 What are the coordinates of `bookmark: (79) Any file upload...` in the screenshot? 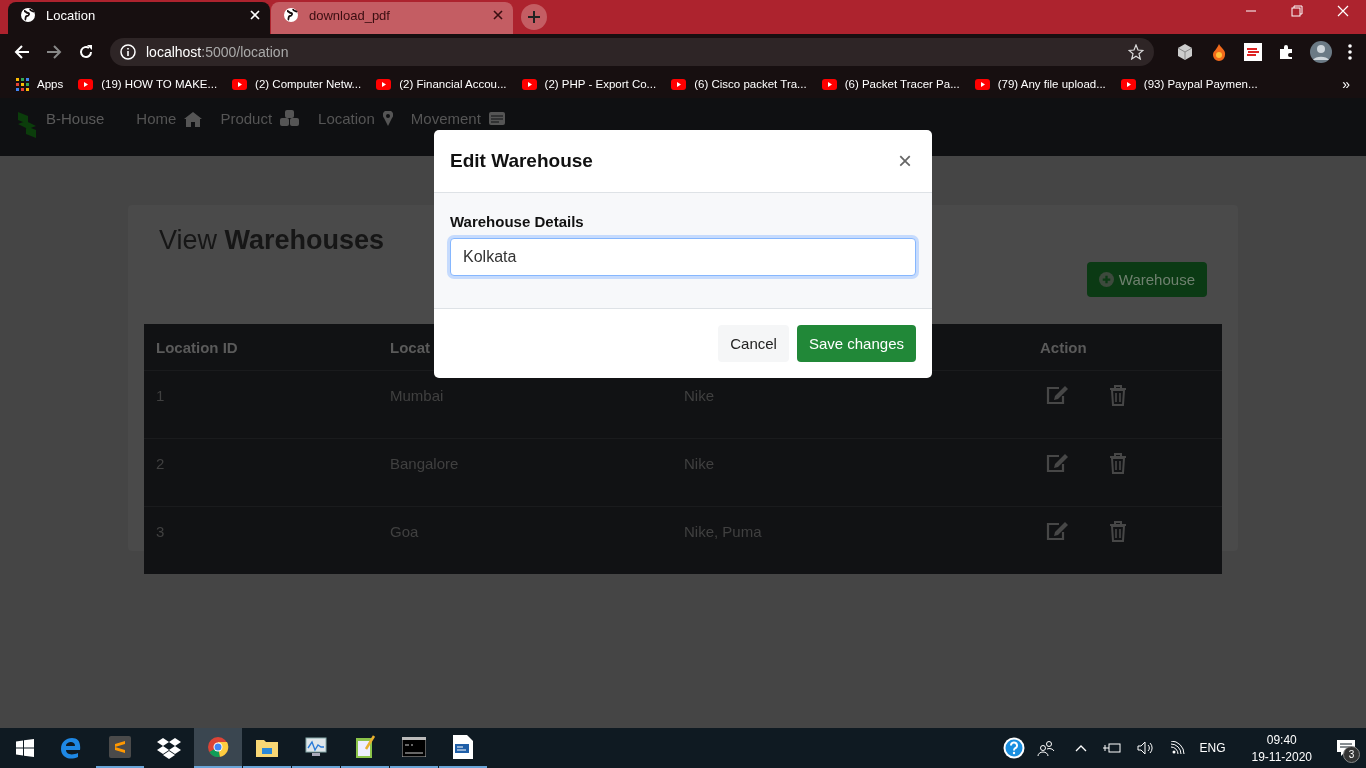 It's located at (1040, 84).